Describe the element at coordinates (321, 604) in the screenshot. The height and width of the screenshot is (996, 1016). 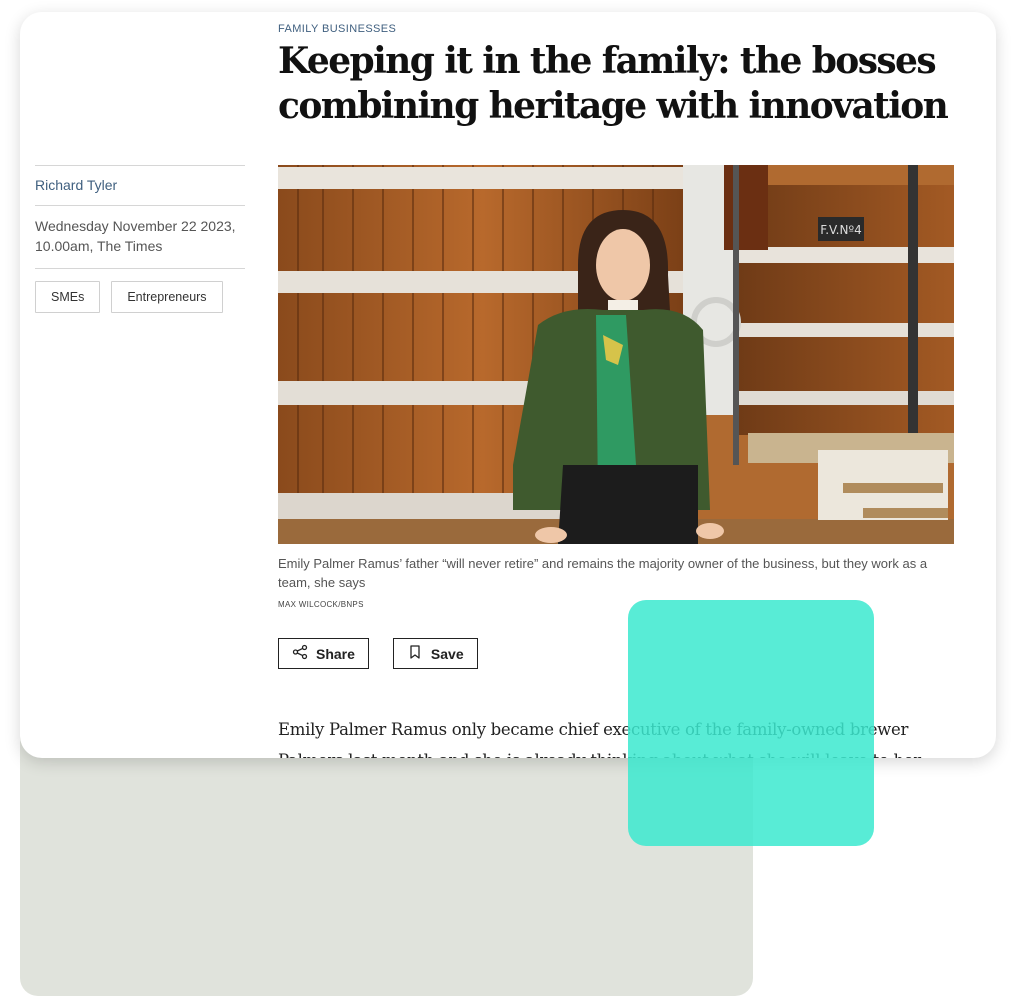
I see `image-credit: MAX WILCOCK/BNPS` at that location.